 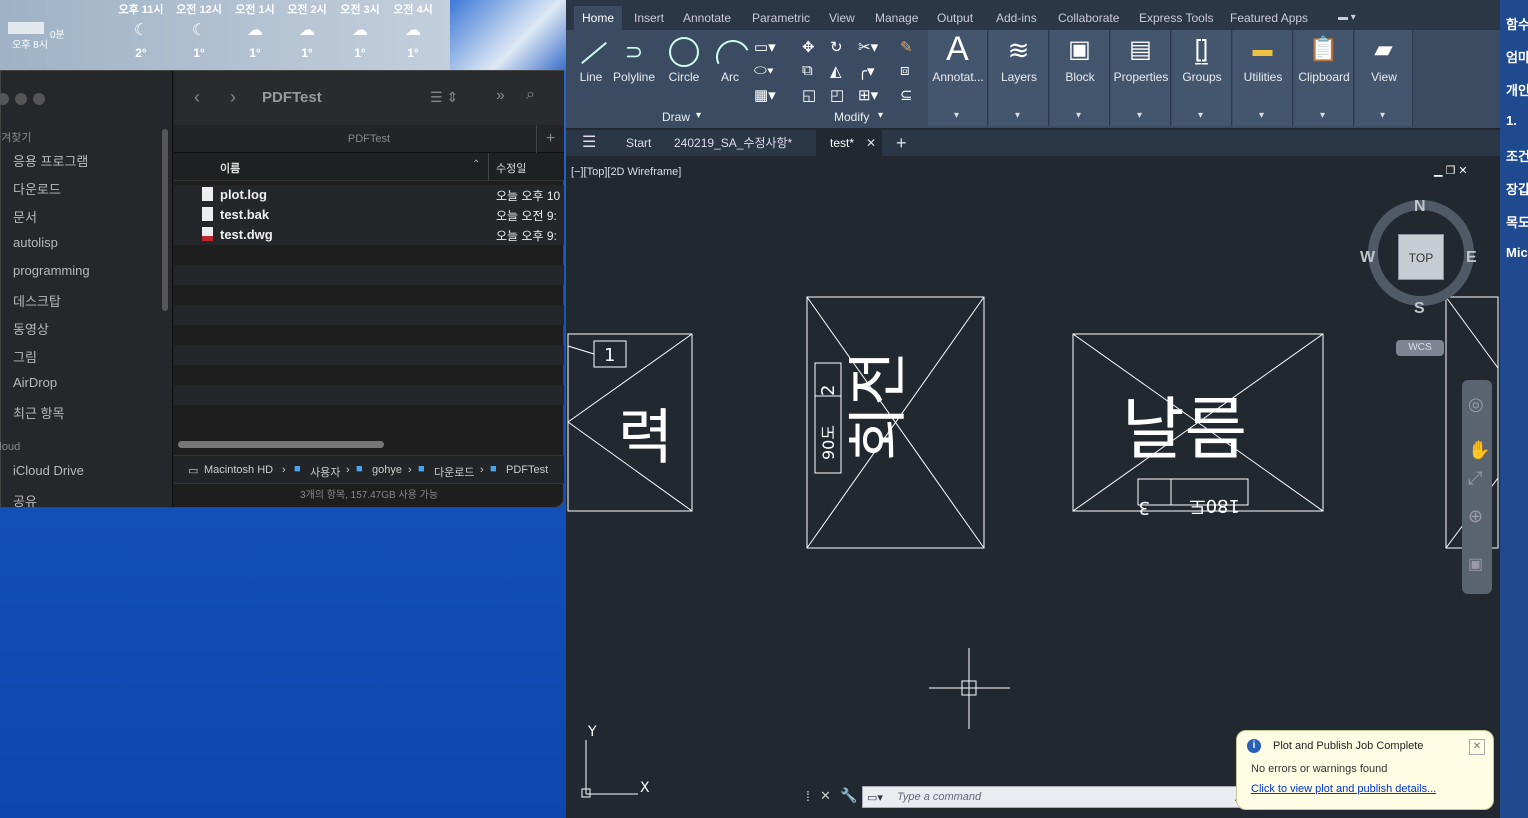 What do you see at coordinates (369, 215) in the screenshot?
I see `file-row: test.bak 오늘 오전 9:` at bounding box center [369, 215].